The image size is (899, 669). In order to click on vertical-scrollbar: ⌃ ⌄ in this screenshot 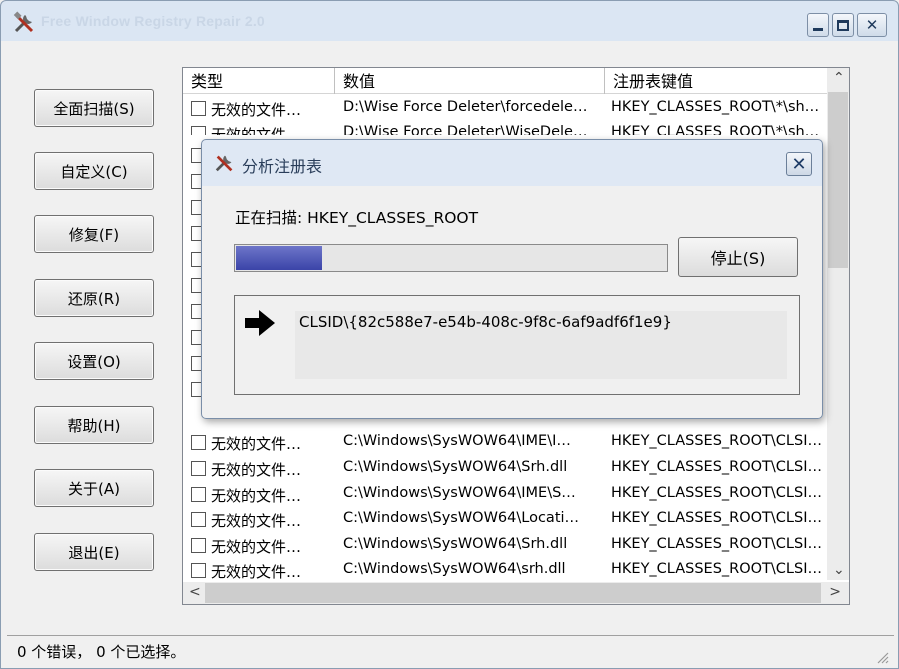, I will do `click(838, 324)`.